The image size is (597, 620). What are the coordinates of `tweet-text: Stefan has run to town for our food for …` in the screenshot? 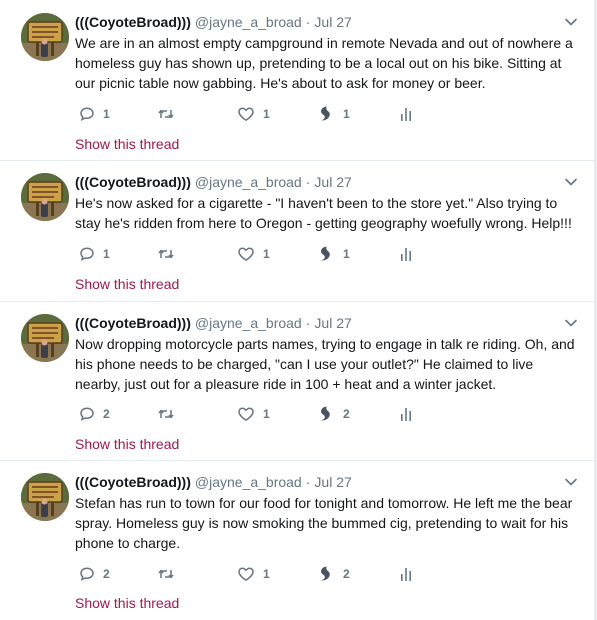 It's located at (324, 523).